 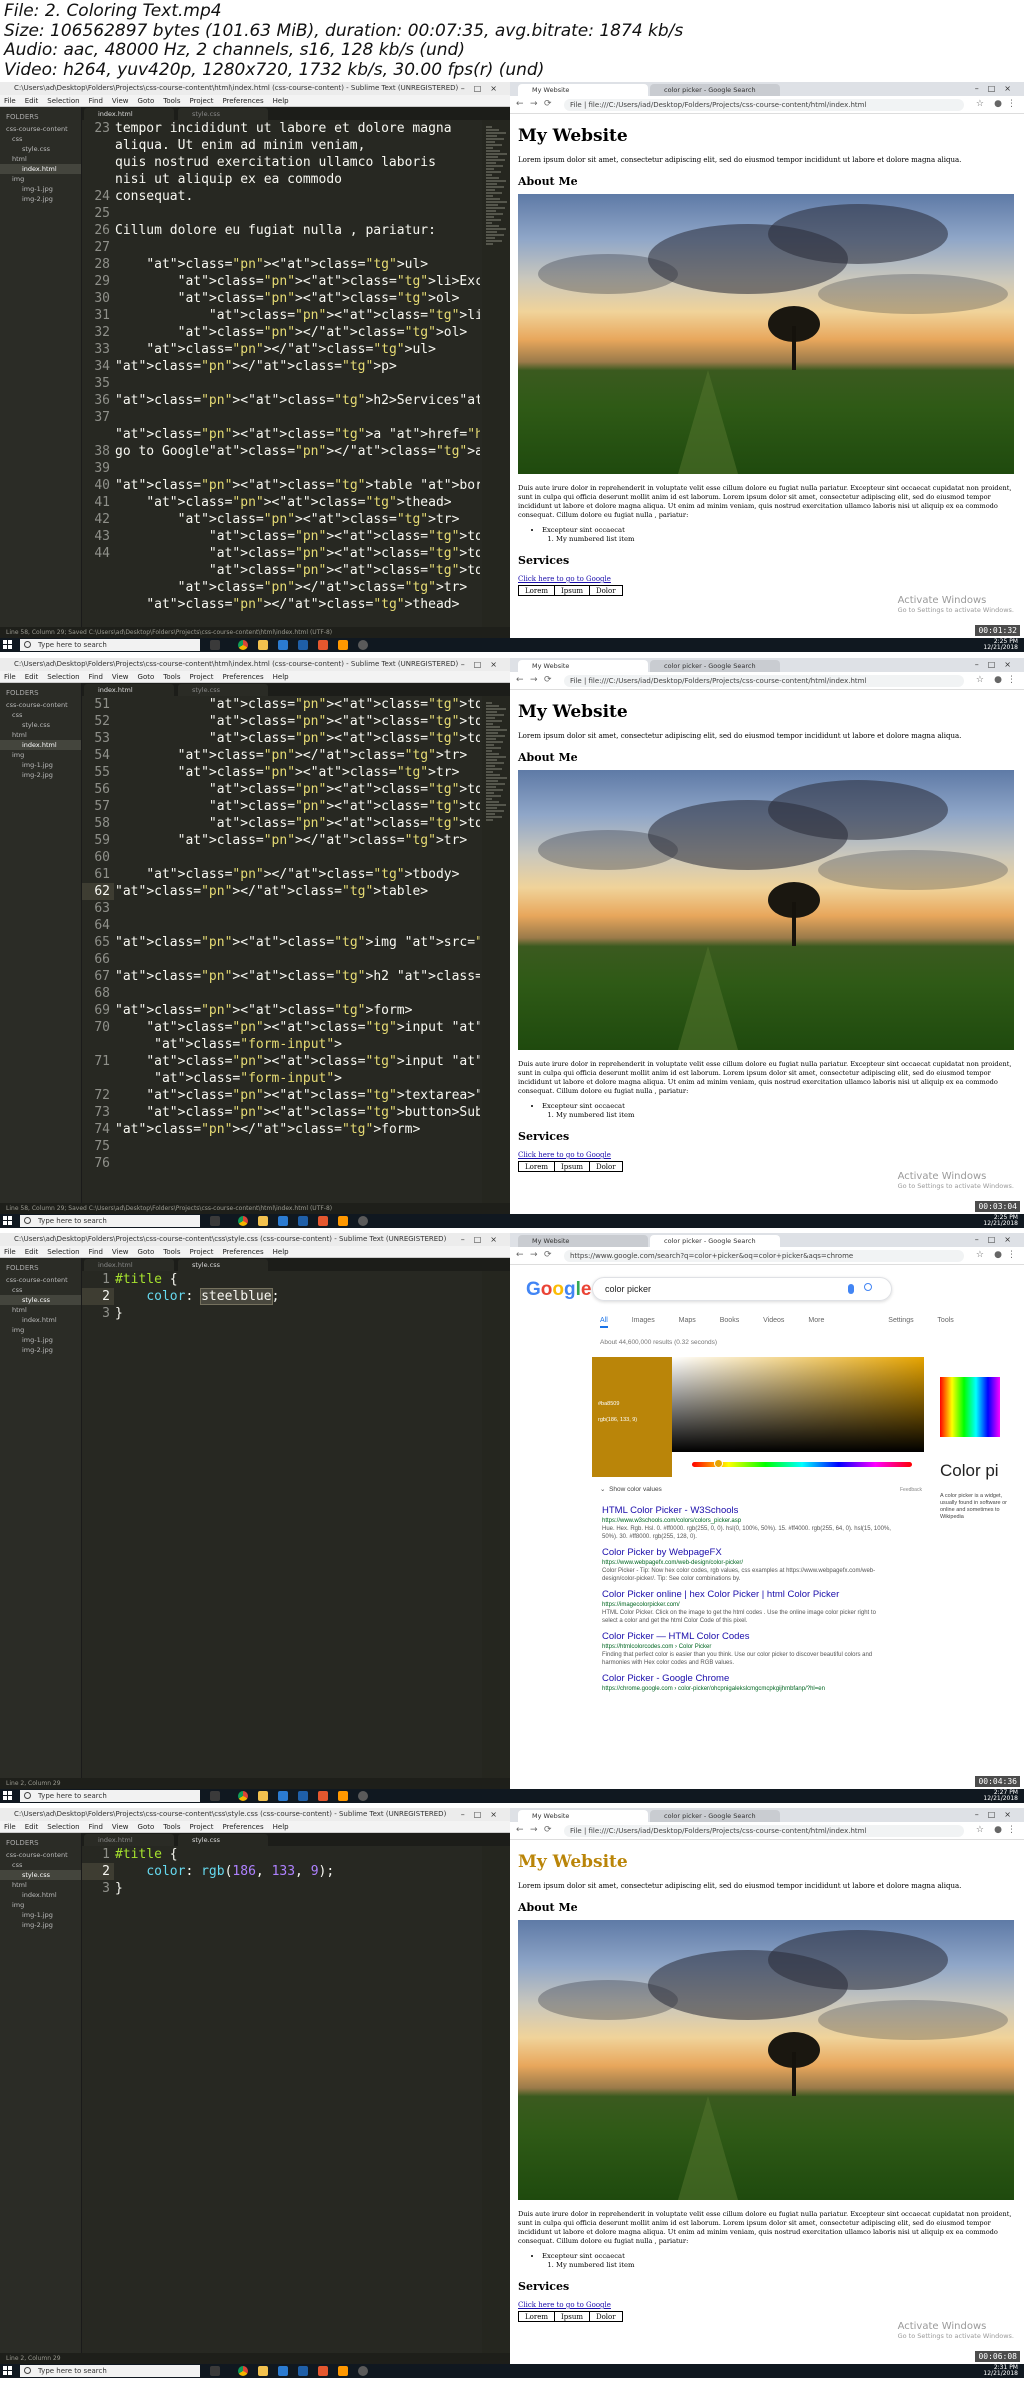 I want to click on file-tree-item: style.css, so click(x=40, y=725).